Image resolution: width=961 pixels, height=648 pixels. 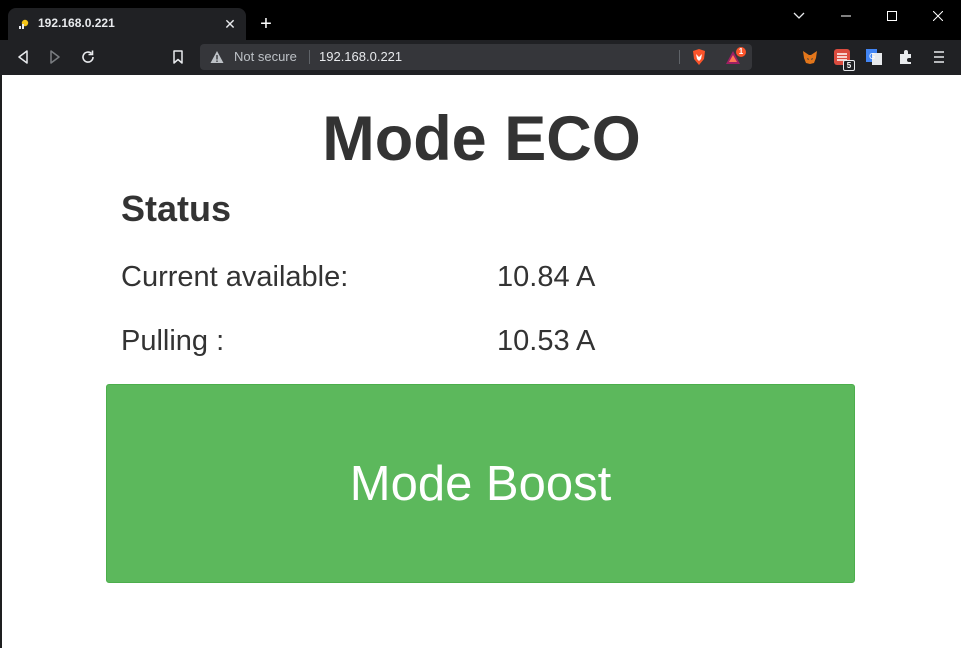 What do you see at coordinates (546, 277) in the screenshot?
I see `current-available-value: 10.84 A` at bounding box center [546, 277].